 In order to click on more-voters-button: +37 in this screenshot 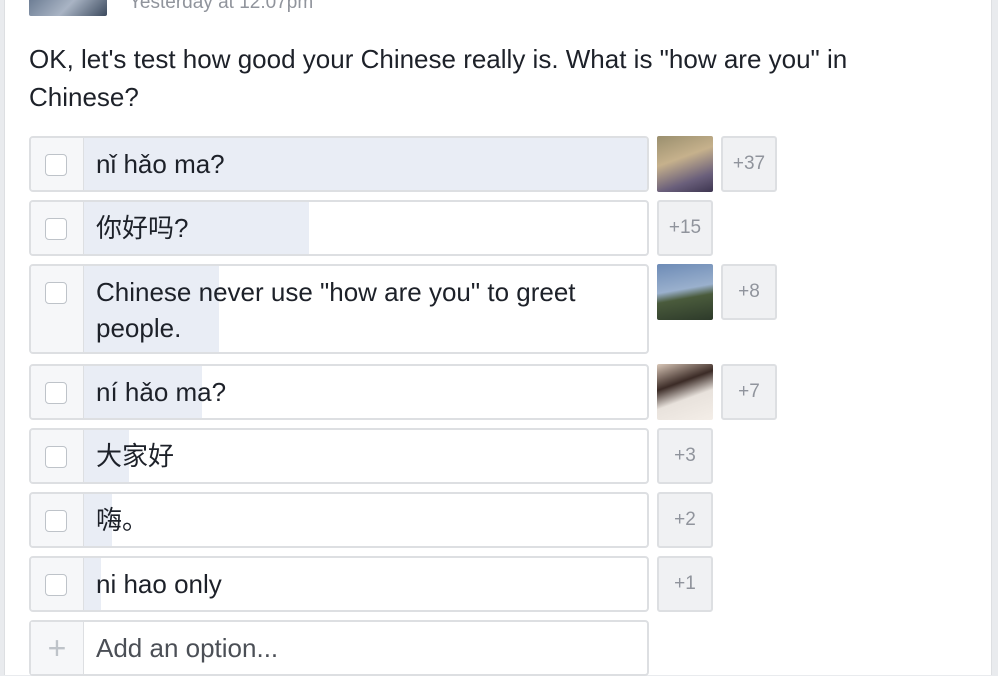, I will do `click(749, 164)`.